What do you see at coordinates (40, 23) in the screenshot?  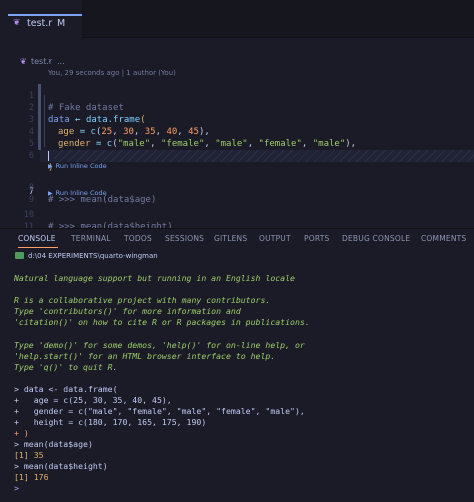 I see `tab-filename: test.r` at bounding box center [40, 23].